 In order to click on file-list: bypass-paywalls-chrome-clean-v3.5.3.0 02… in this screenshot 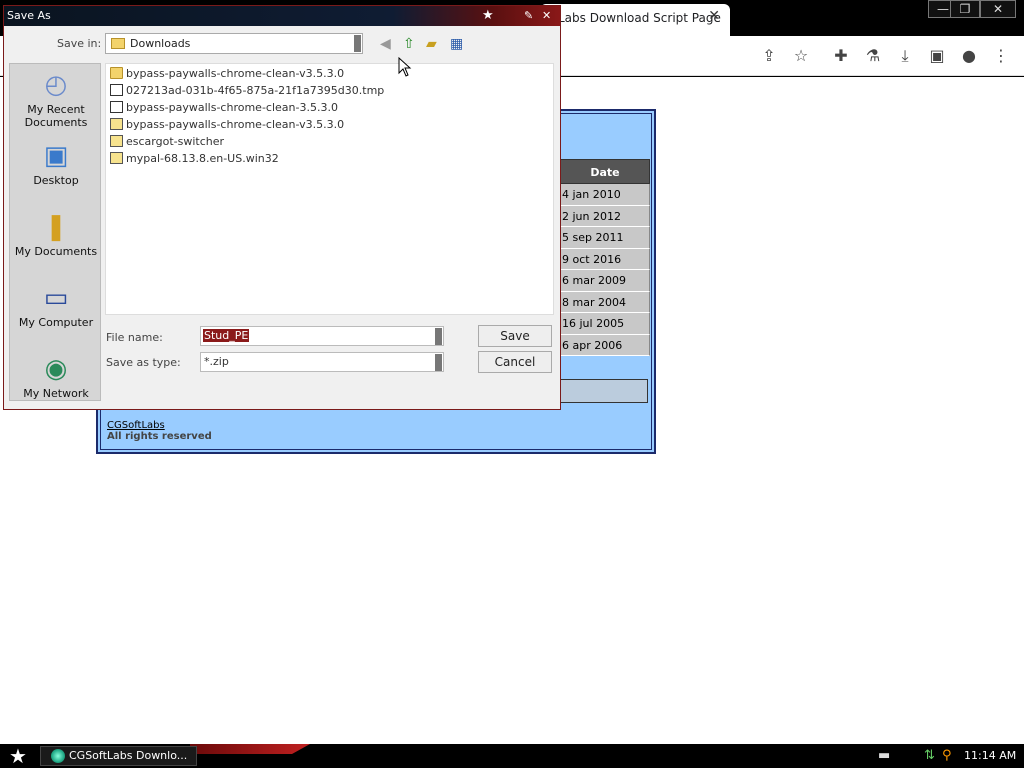, I will do `click(329, 189)`.